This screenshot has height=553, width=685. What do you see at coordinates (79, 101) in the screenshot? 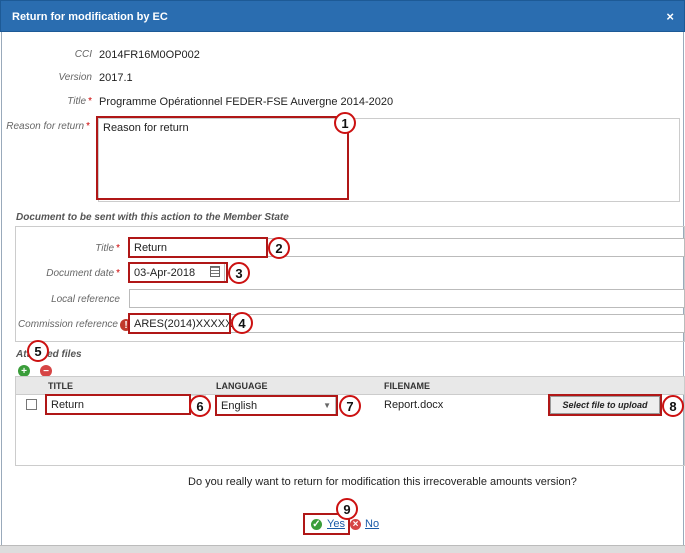
I see `title-label: Title *` at bounding box center [79, 101].